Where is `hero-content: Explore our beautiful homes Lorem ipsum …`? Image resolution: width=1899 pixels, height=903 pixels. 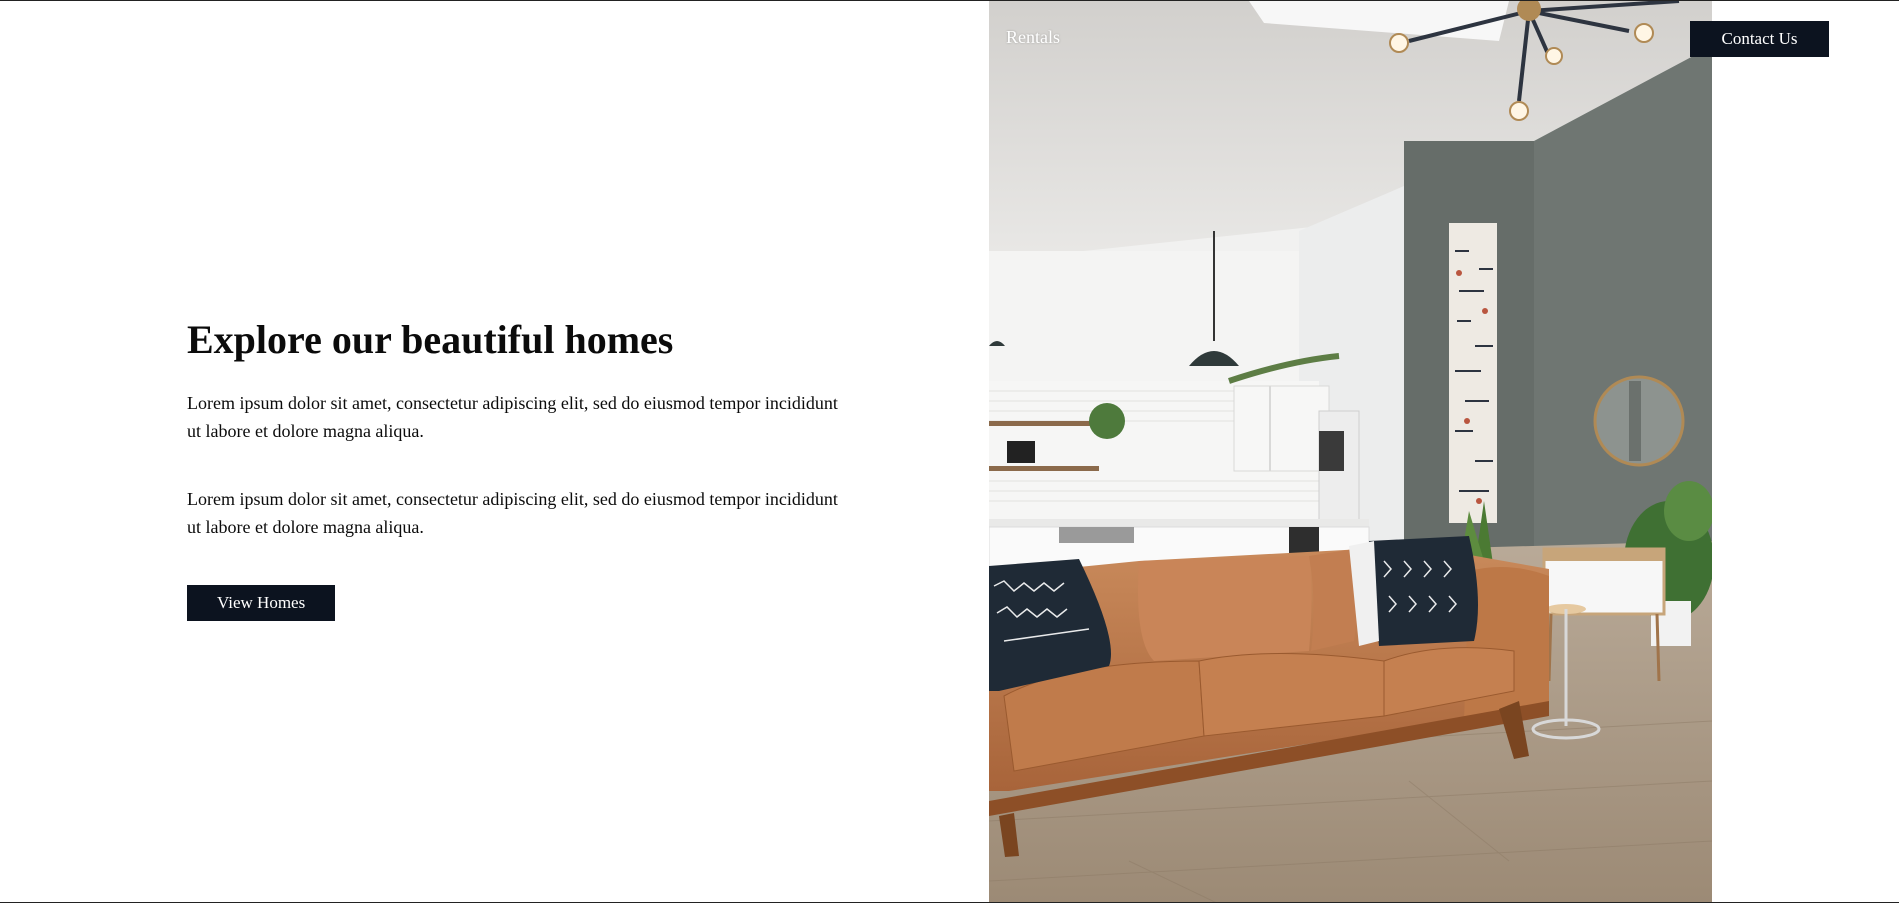 hero-content: Explore our beautiful homes Lorem ipsum … is located at coordinates (517, 468).